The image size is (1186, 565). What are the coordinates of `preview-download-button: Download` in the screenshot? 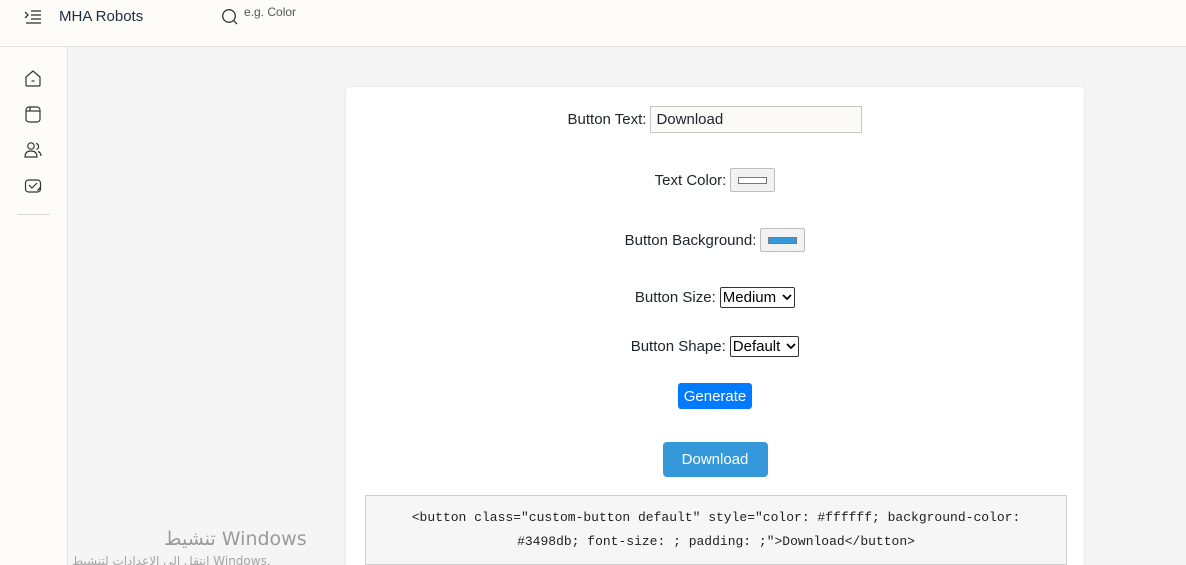 It's located at (715, 459).